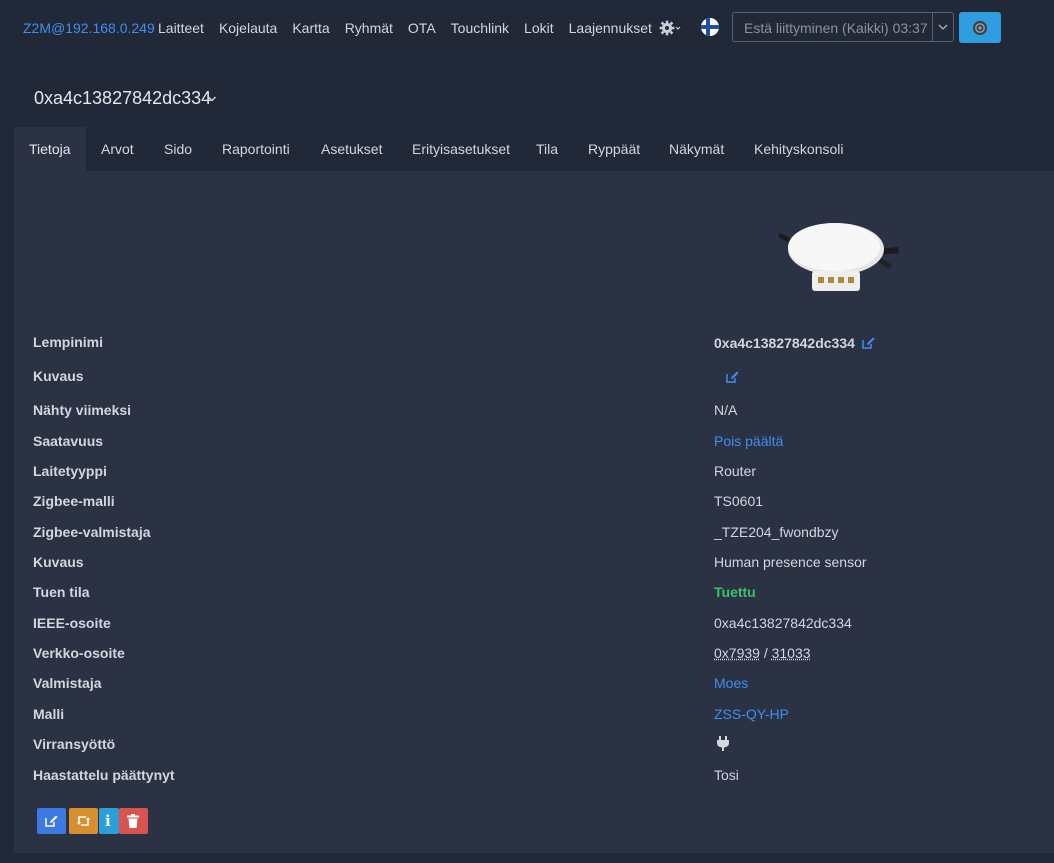 The image size is (1054, 863). What do you see at coordinates (790, 562) in the screenshot?
I see `info-value-model-description: Human presence sensor` at bounding box center [790, 562].